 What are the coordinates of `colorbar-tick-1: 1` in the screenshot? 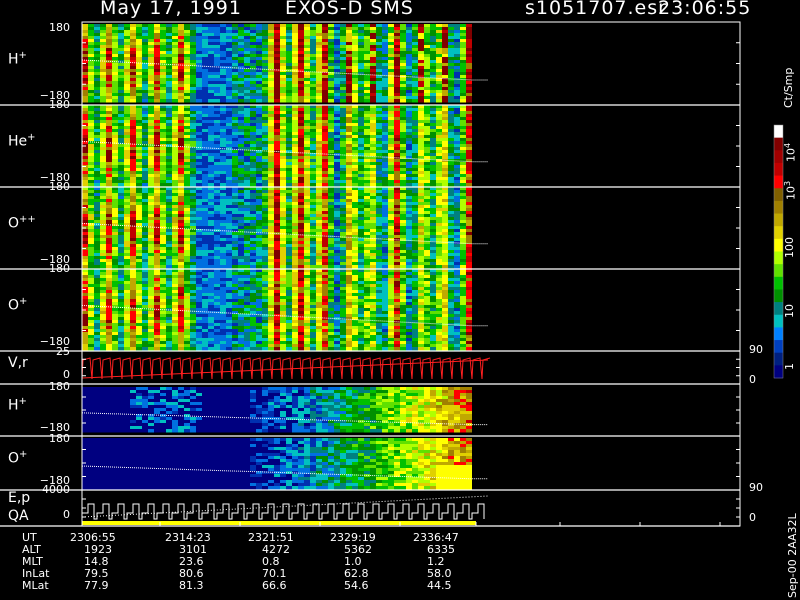 It's located at (789, 366).